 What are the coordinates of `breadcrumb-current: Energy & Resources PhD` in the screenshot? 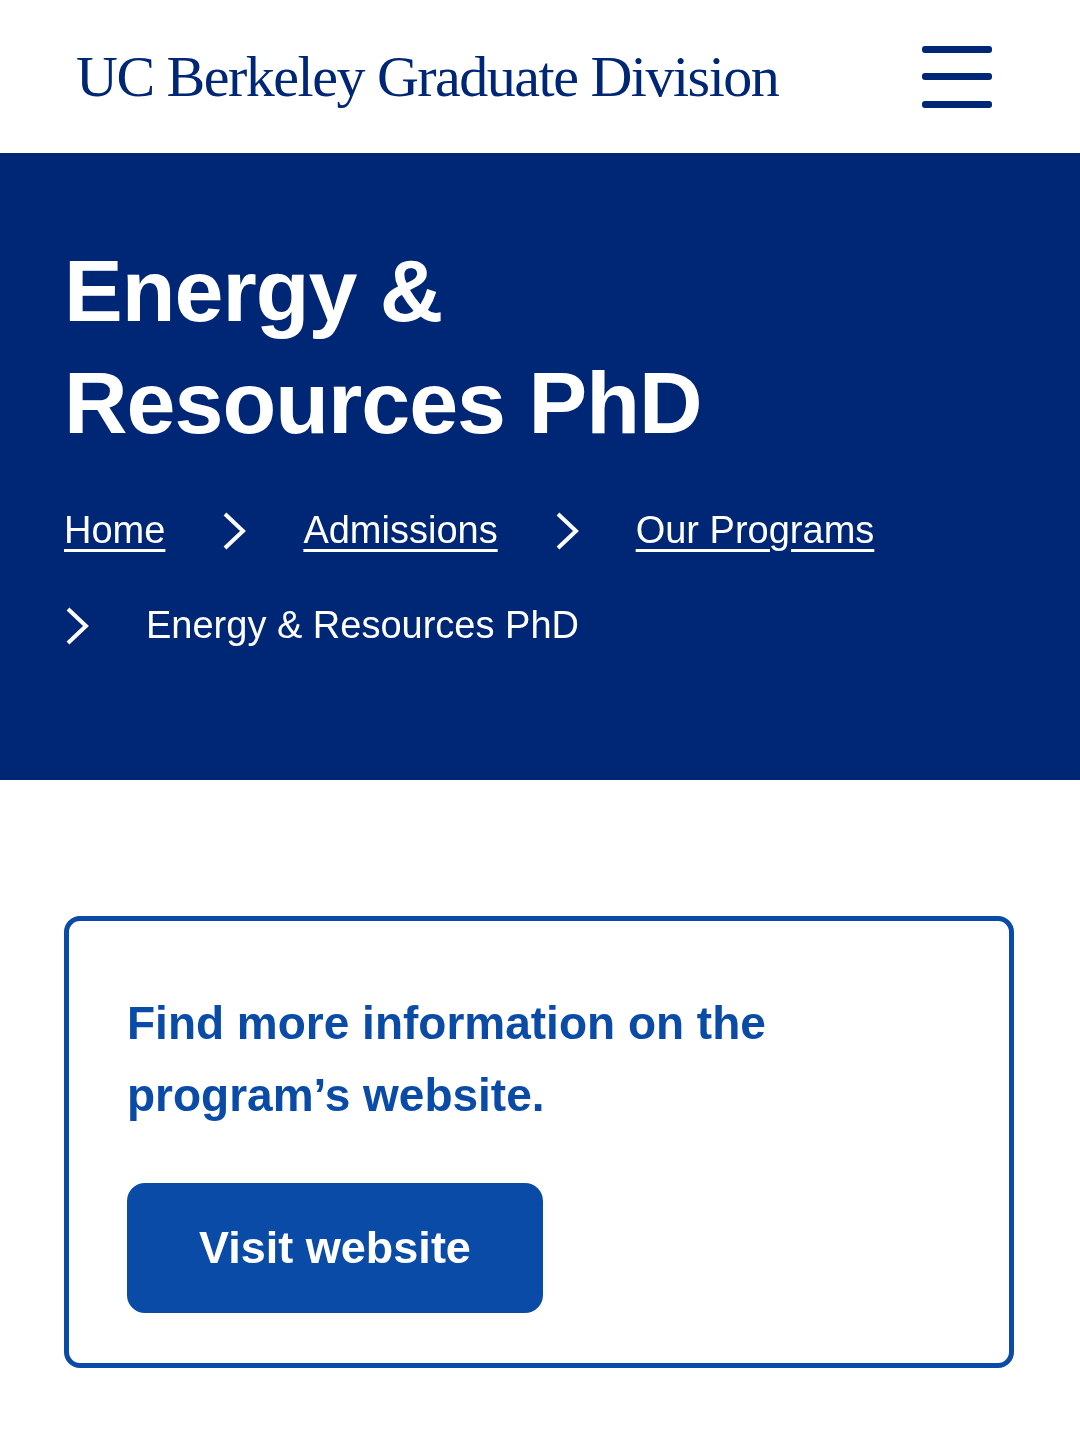 It's located at (362, 625).